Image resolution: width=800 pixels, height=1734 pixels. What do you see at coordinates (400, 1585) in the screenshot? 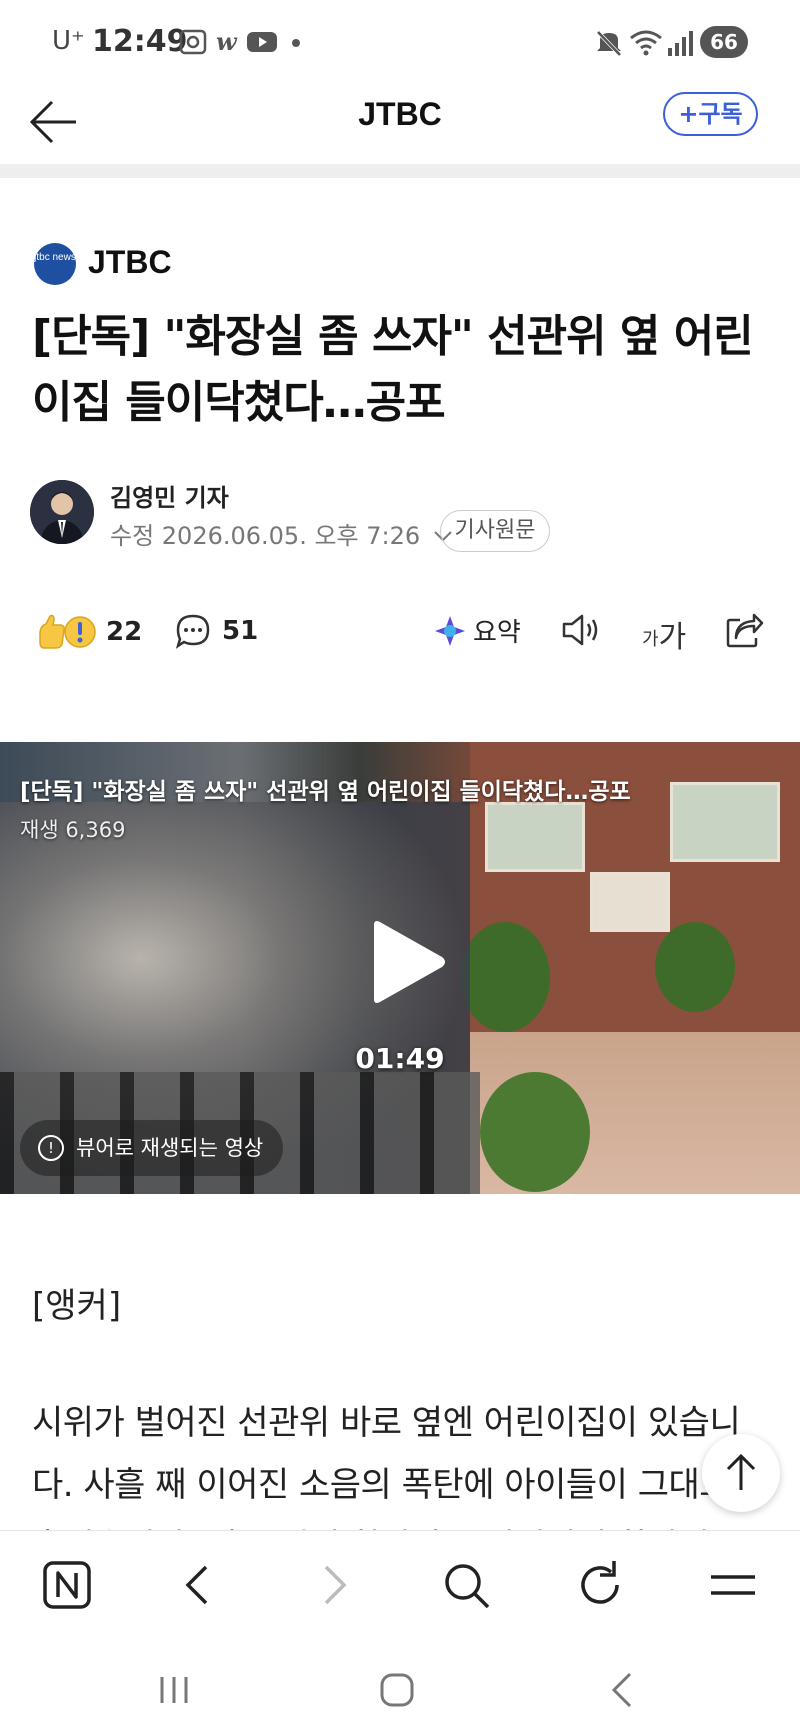
I see `browser-toolbar` at bounding box center [400, 1585].